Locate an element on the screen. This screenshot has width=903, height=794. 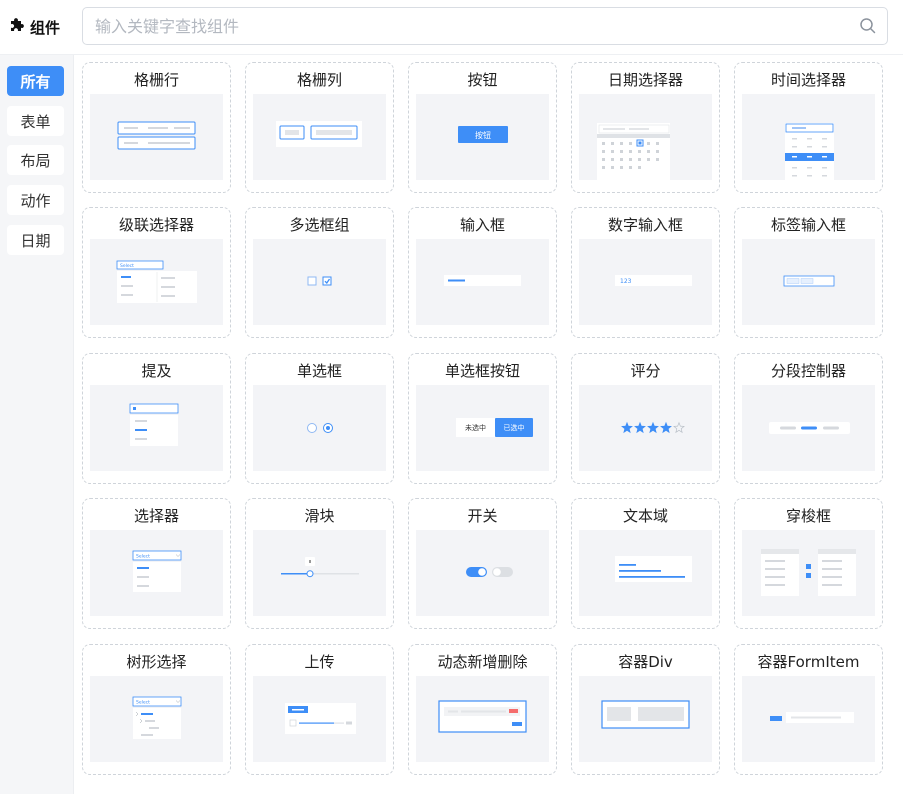
card-title: 评分 is located at coordinates (645, 371).